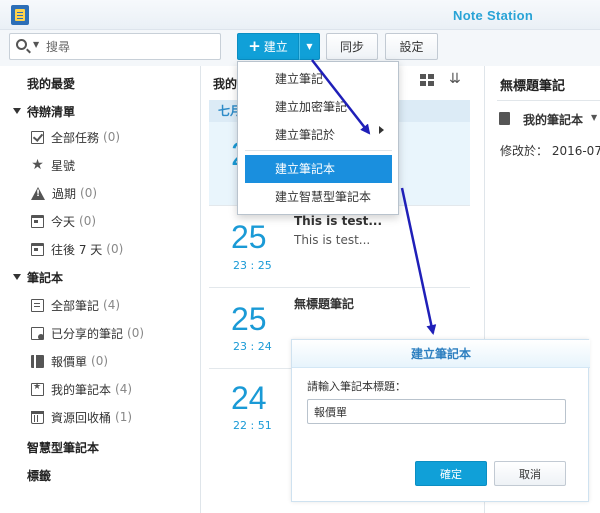  I want to click on sidebar-item-today: 今天 (0), so click(63, 221).